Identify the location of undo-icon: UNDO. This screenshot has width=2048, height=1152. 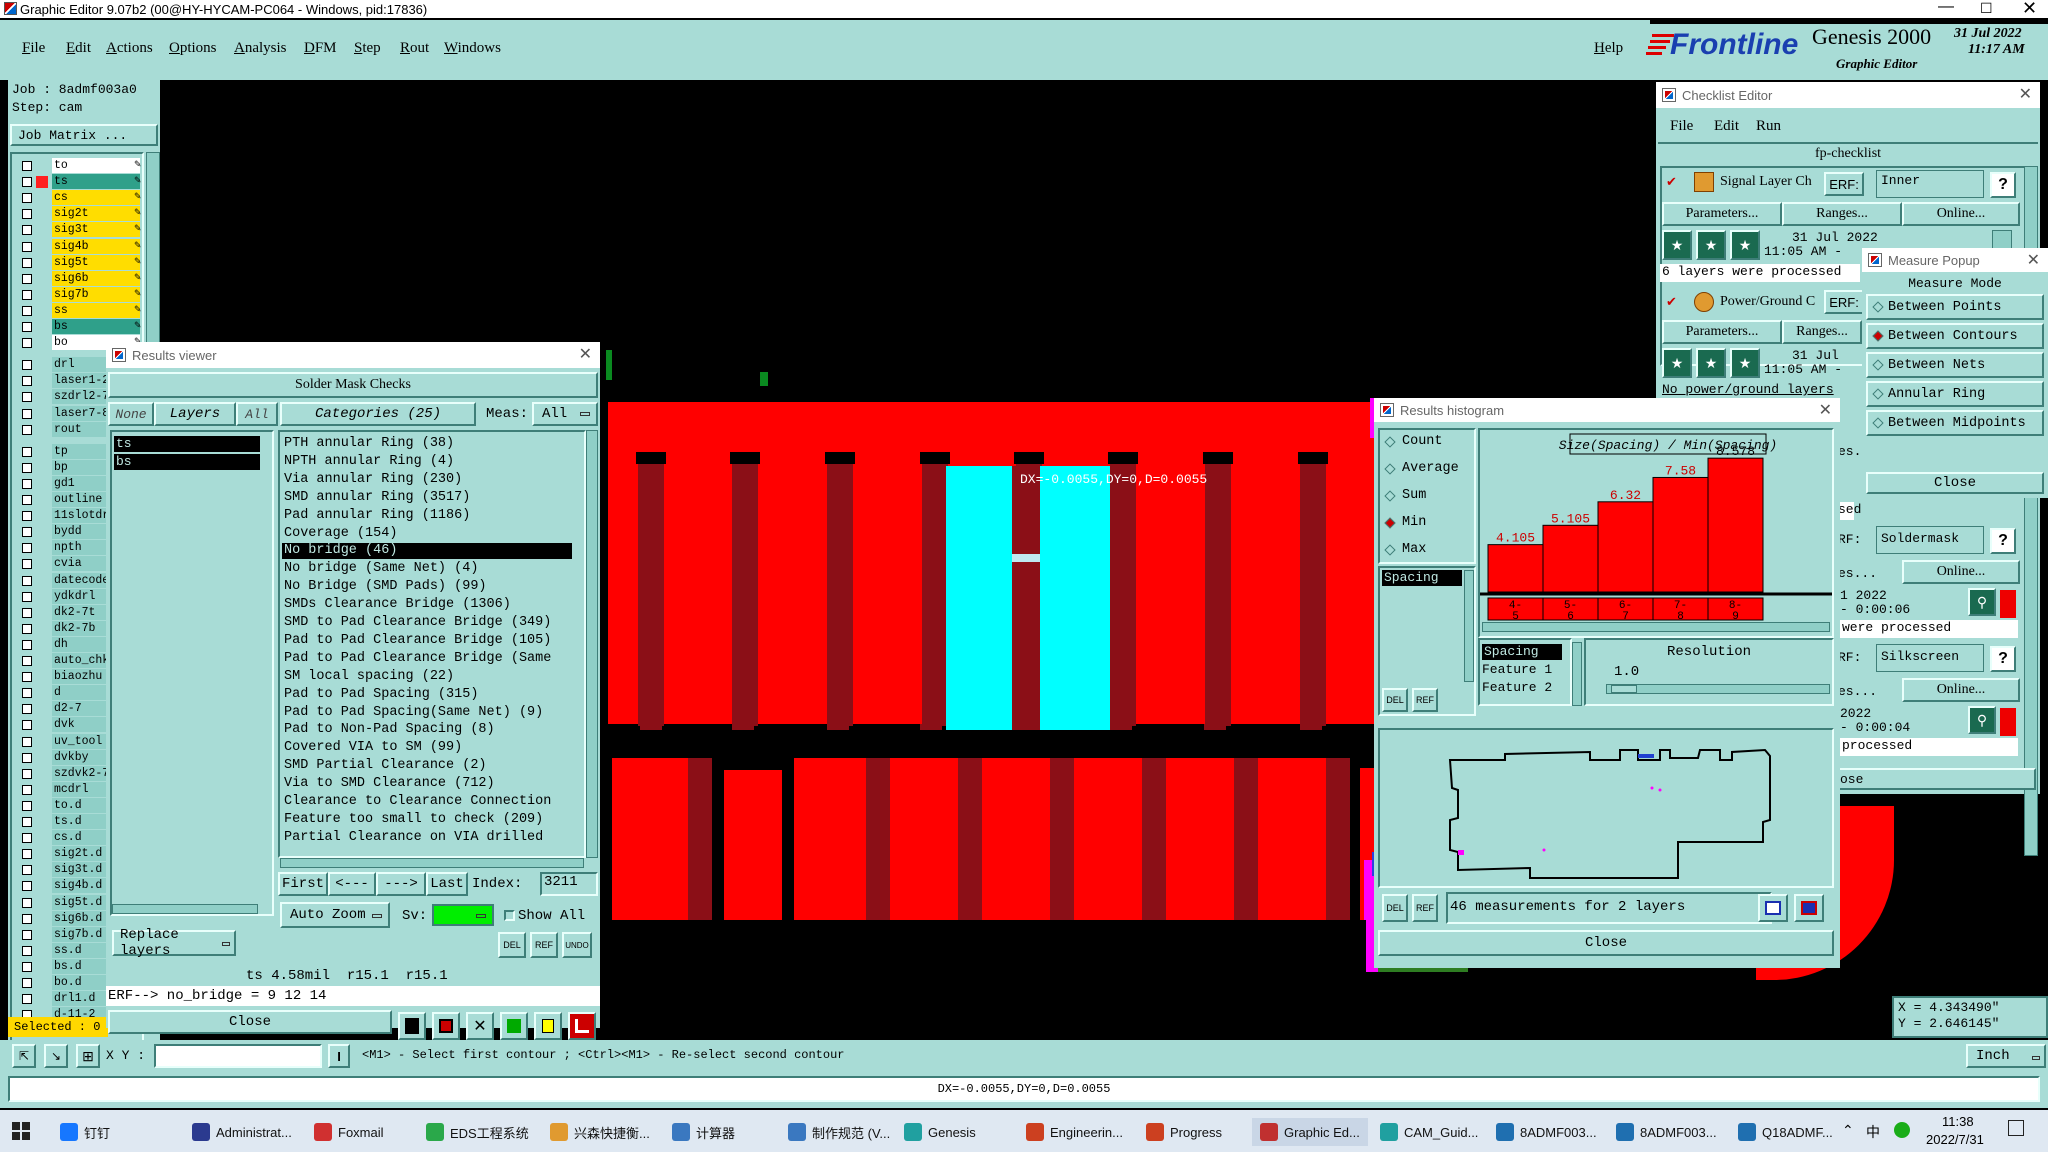
(577, 945).